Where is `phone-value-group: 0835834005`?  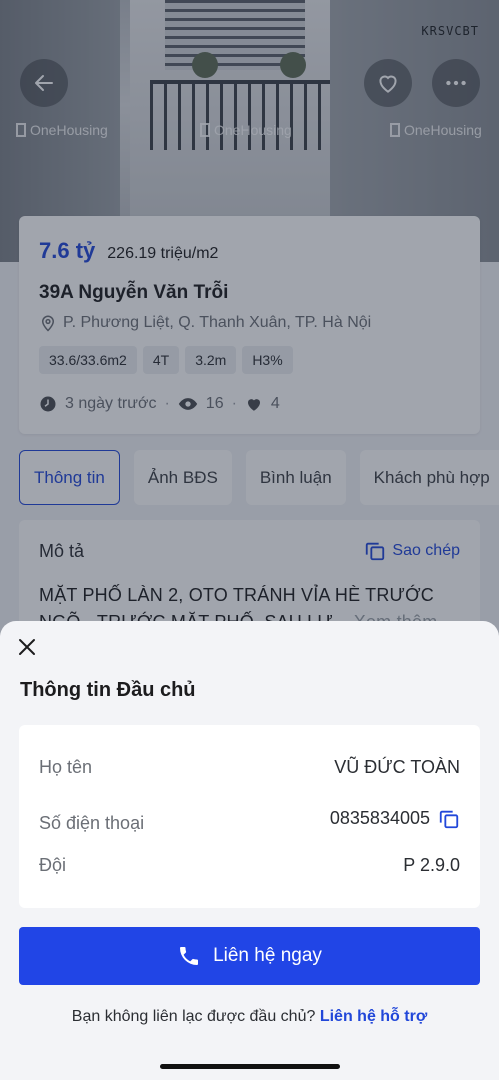 phone-value-group: 0835834005 is located at coordinates (395, 819).